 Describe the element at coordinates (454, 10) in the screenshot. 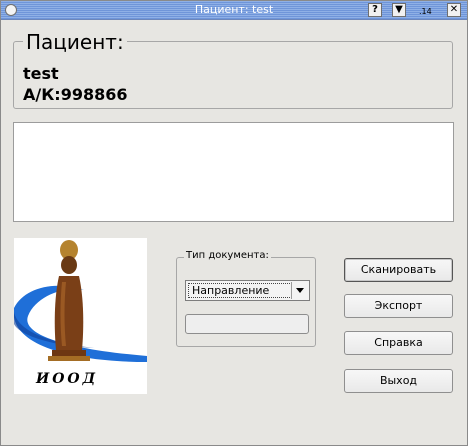

I see `close-button: ✕` at that location.